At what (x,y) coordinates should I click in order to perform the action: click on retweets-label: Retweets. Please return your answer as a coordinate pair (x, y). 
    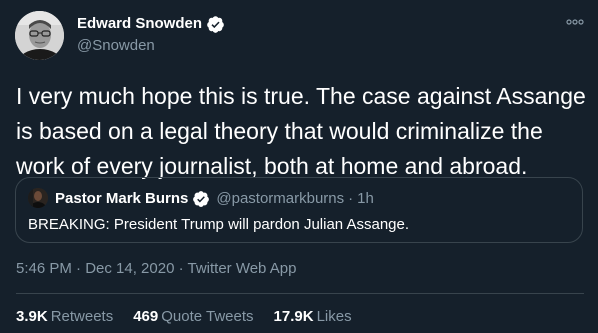
    Looking at the image, I should click on (82, 316).